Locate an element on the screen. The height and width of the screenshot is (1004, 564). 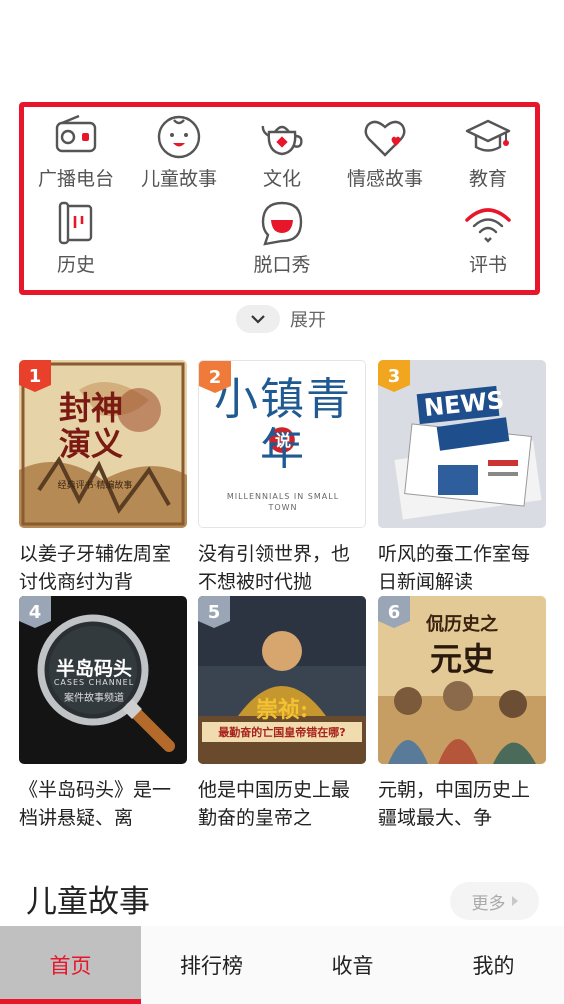
status-area is located at coordinates (282, 50).